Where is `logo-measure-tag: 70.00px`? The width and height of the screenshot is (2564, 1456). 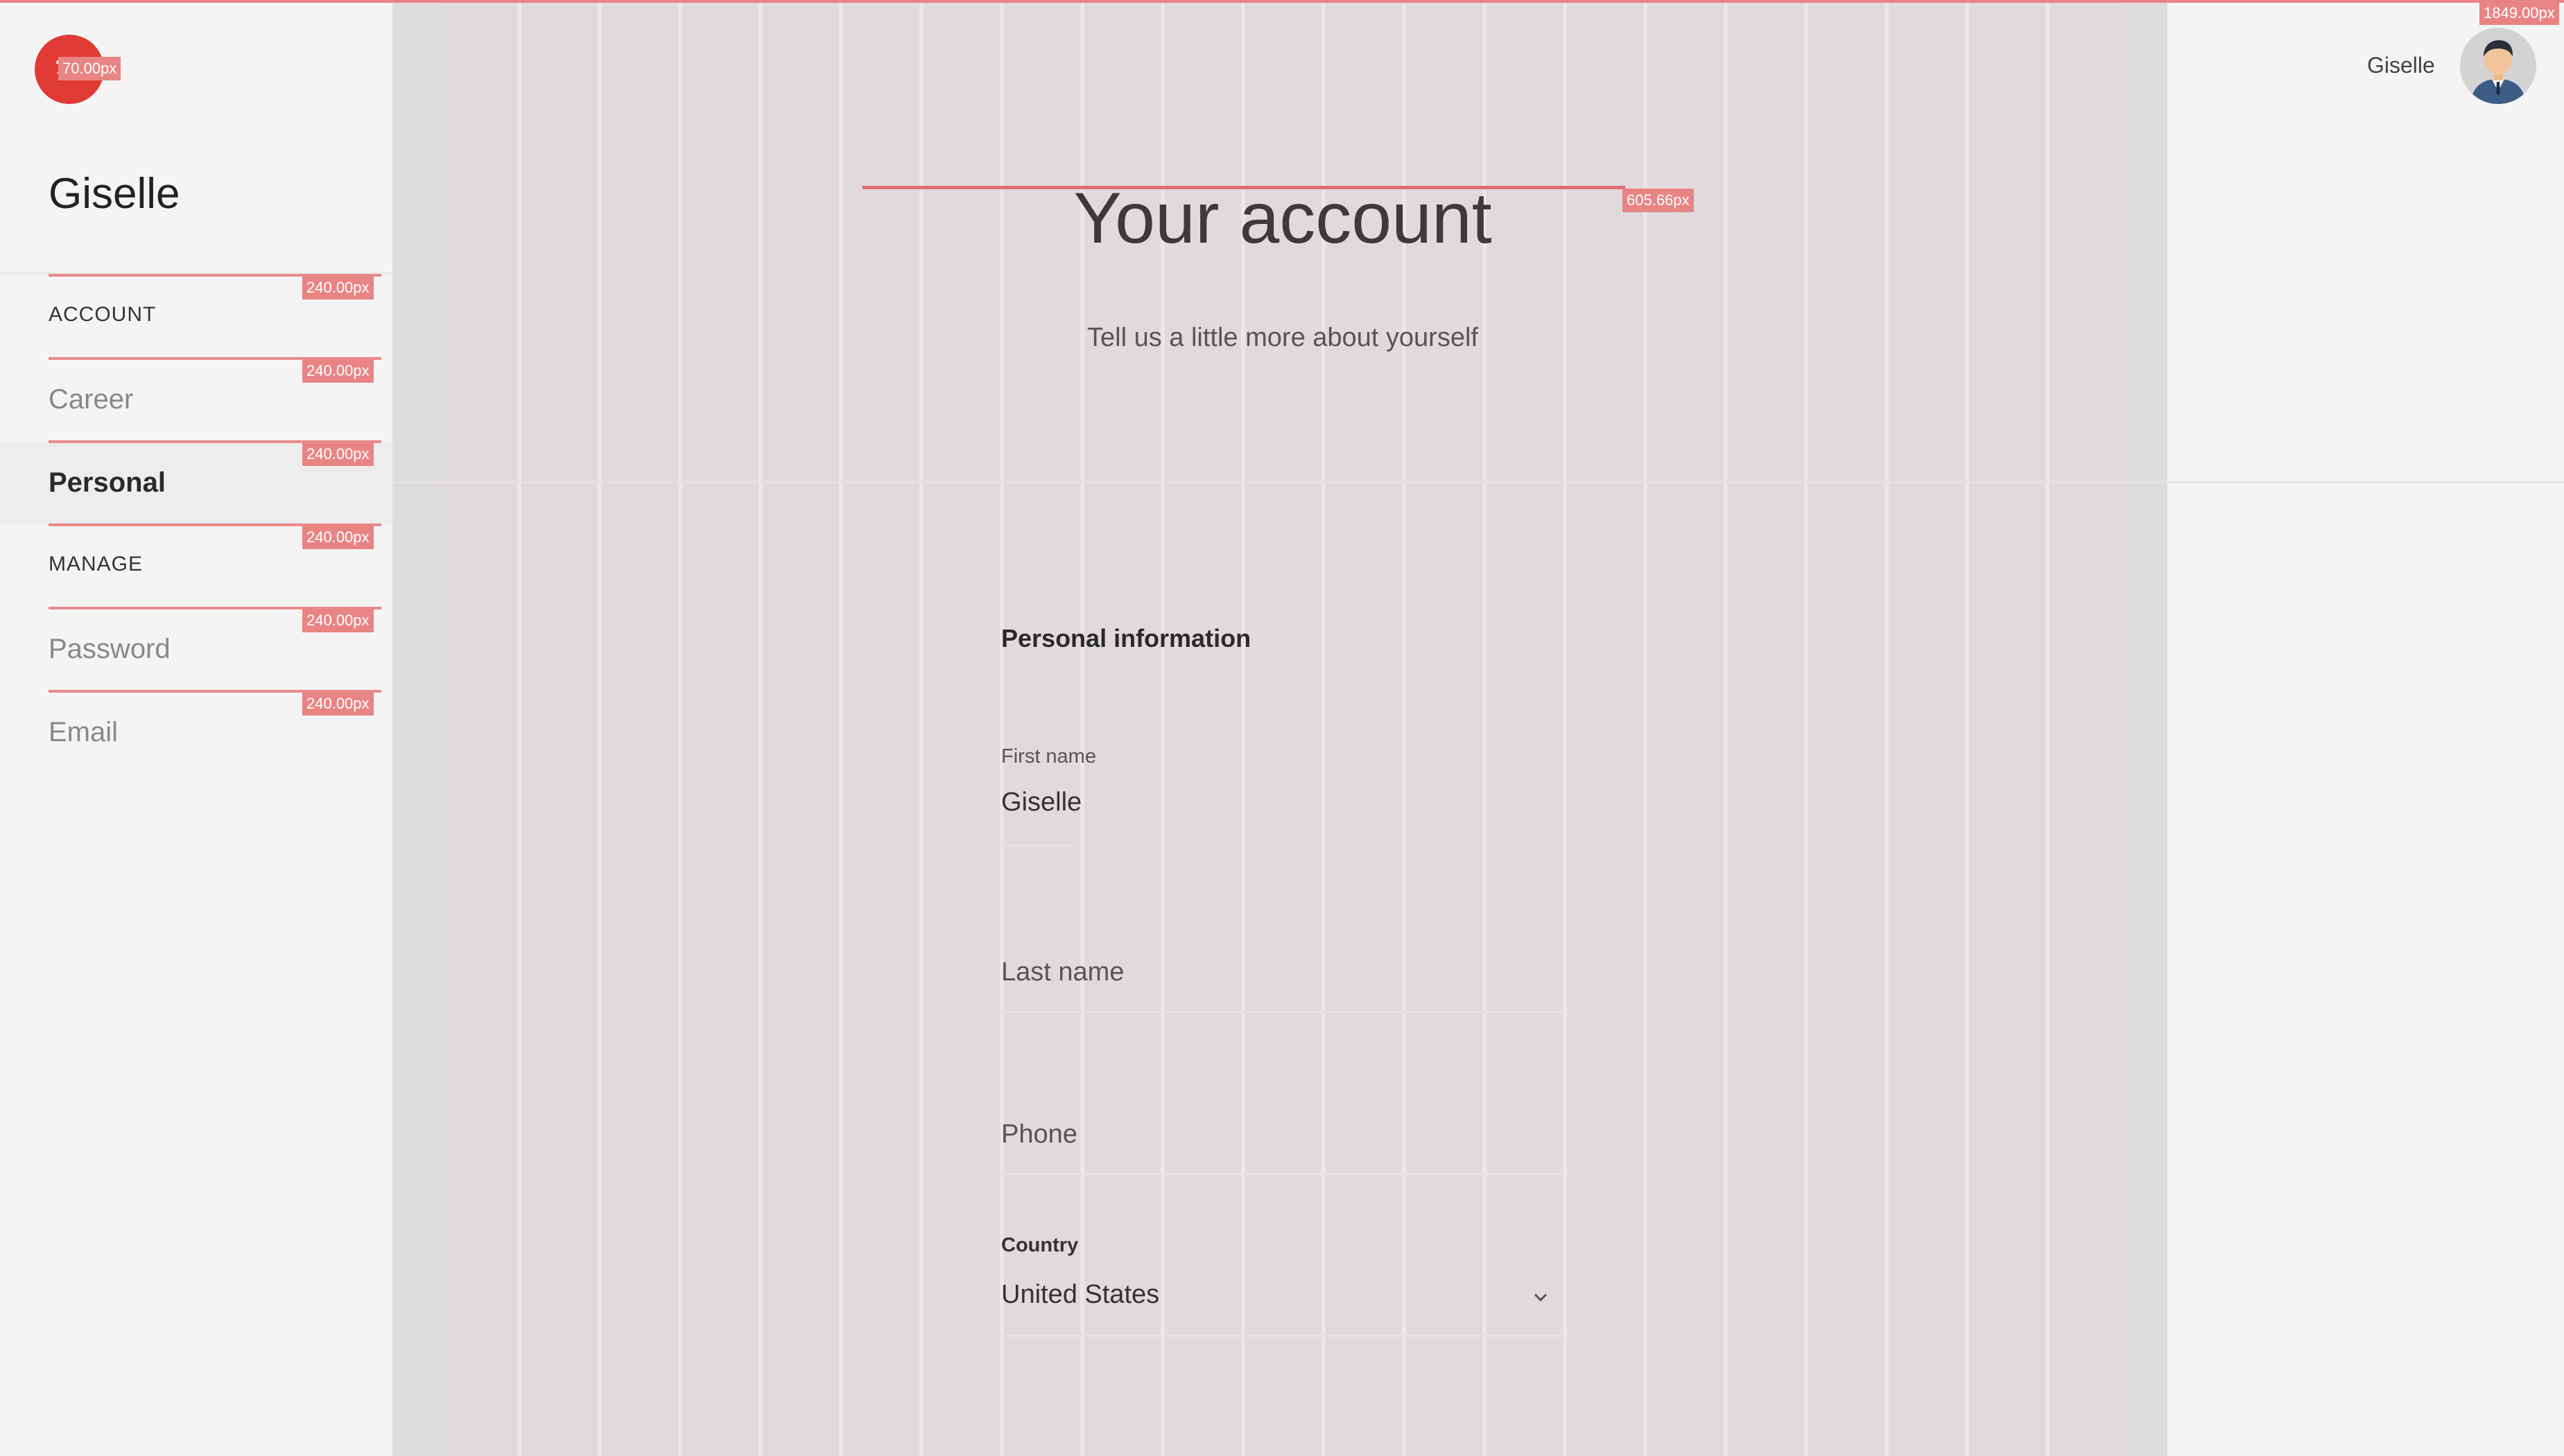
logo-measure-tag: 70.00px is located at coordinates (89, 68).